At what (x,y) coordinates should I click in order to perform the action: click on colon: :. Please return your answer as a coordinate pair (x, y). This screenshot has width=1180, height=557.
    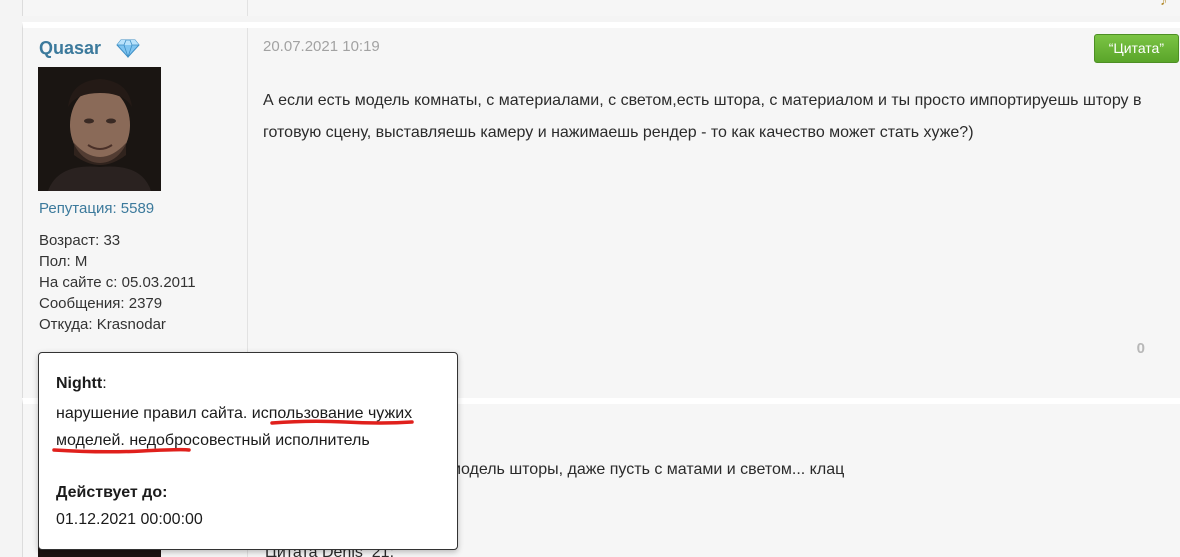
    Looking at the image, I should click on (104, 383).